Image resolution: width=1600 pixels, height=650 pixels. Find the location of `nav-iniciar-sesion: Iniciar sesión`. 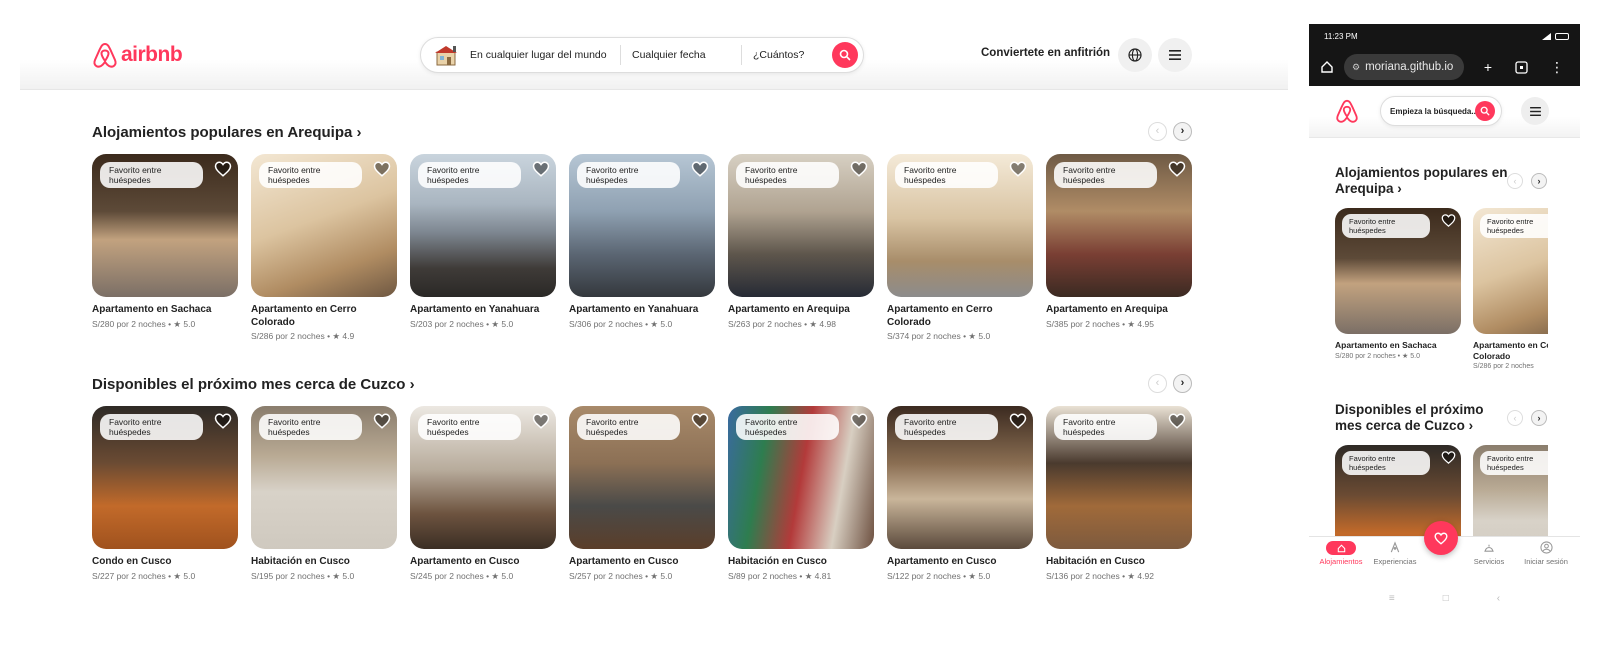

nav-iniciar-sesion: Iniciar sesión is located at coordinates (1546, 553).